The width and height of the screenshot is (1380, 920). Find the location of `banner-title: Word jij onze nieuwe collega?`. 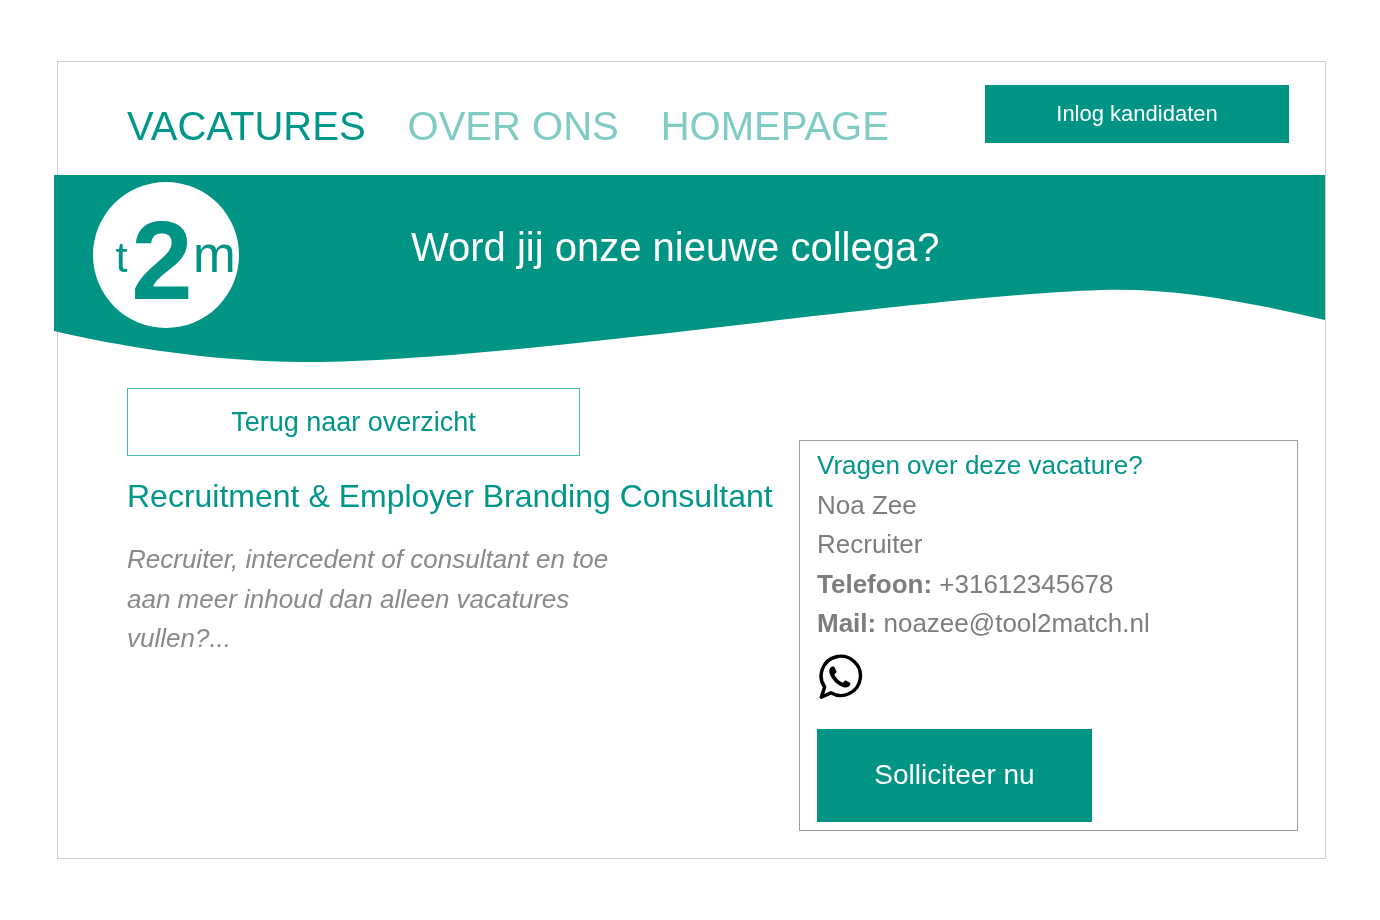

banner-title: Word jij onze nieuwe collega? is located at coordinates (675, 247).